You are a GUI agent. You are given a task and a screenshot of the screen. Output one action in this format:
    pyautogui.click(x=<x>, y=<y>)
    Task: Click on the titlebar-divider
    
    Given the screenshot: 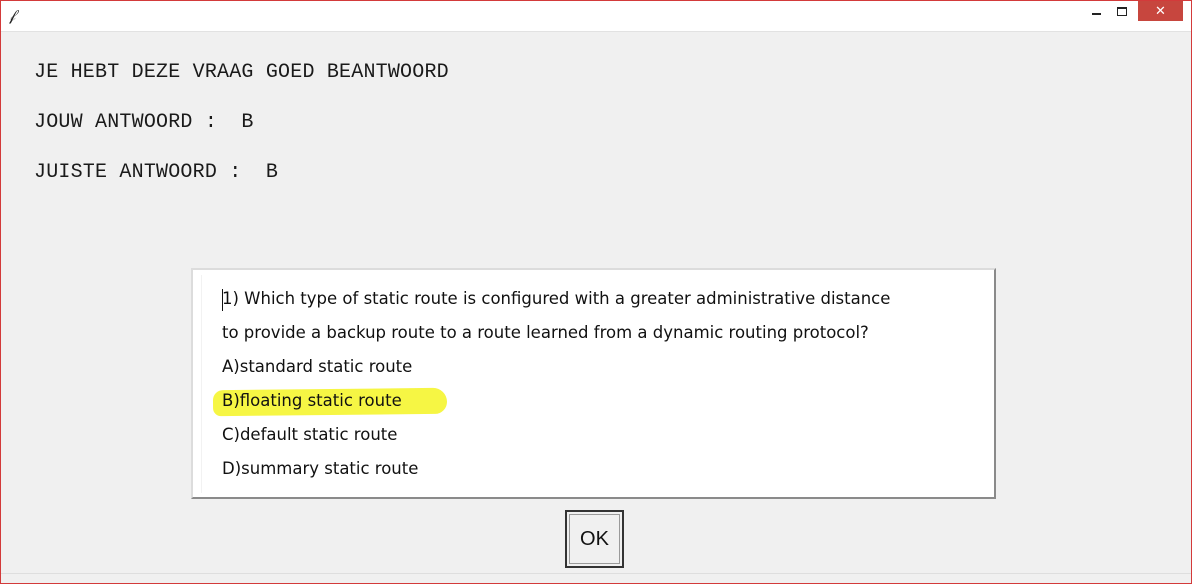 What is the action you would take?
    pyautogui.click(x=596, y=31)
    